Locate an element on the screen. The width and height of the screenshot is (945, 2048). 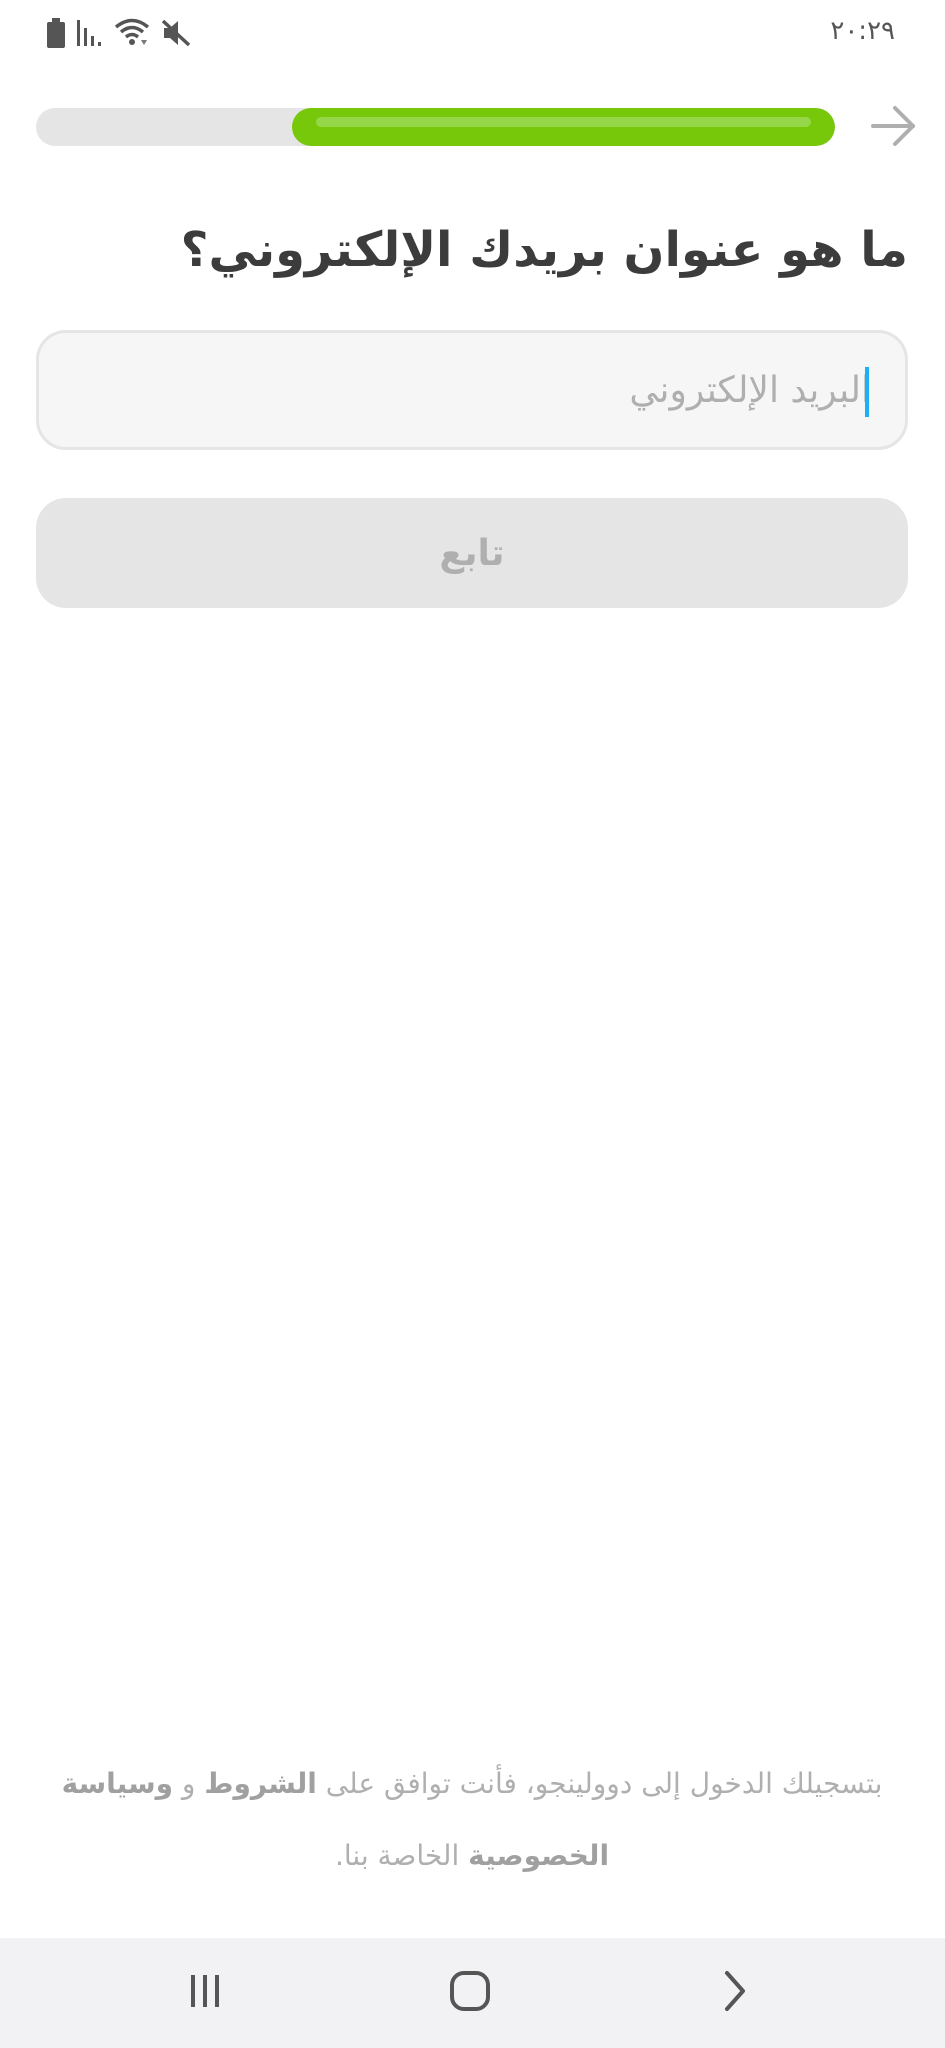
status-icons is located at coordinates (119, 35).